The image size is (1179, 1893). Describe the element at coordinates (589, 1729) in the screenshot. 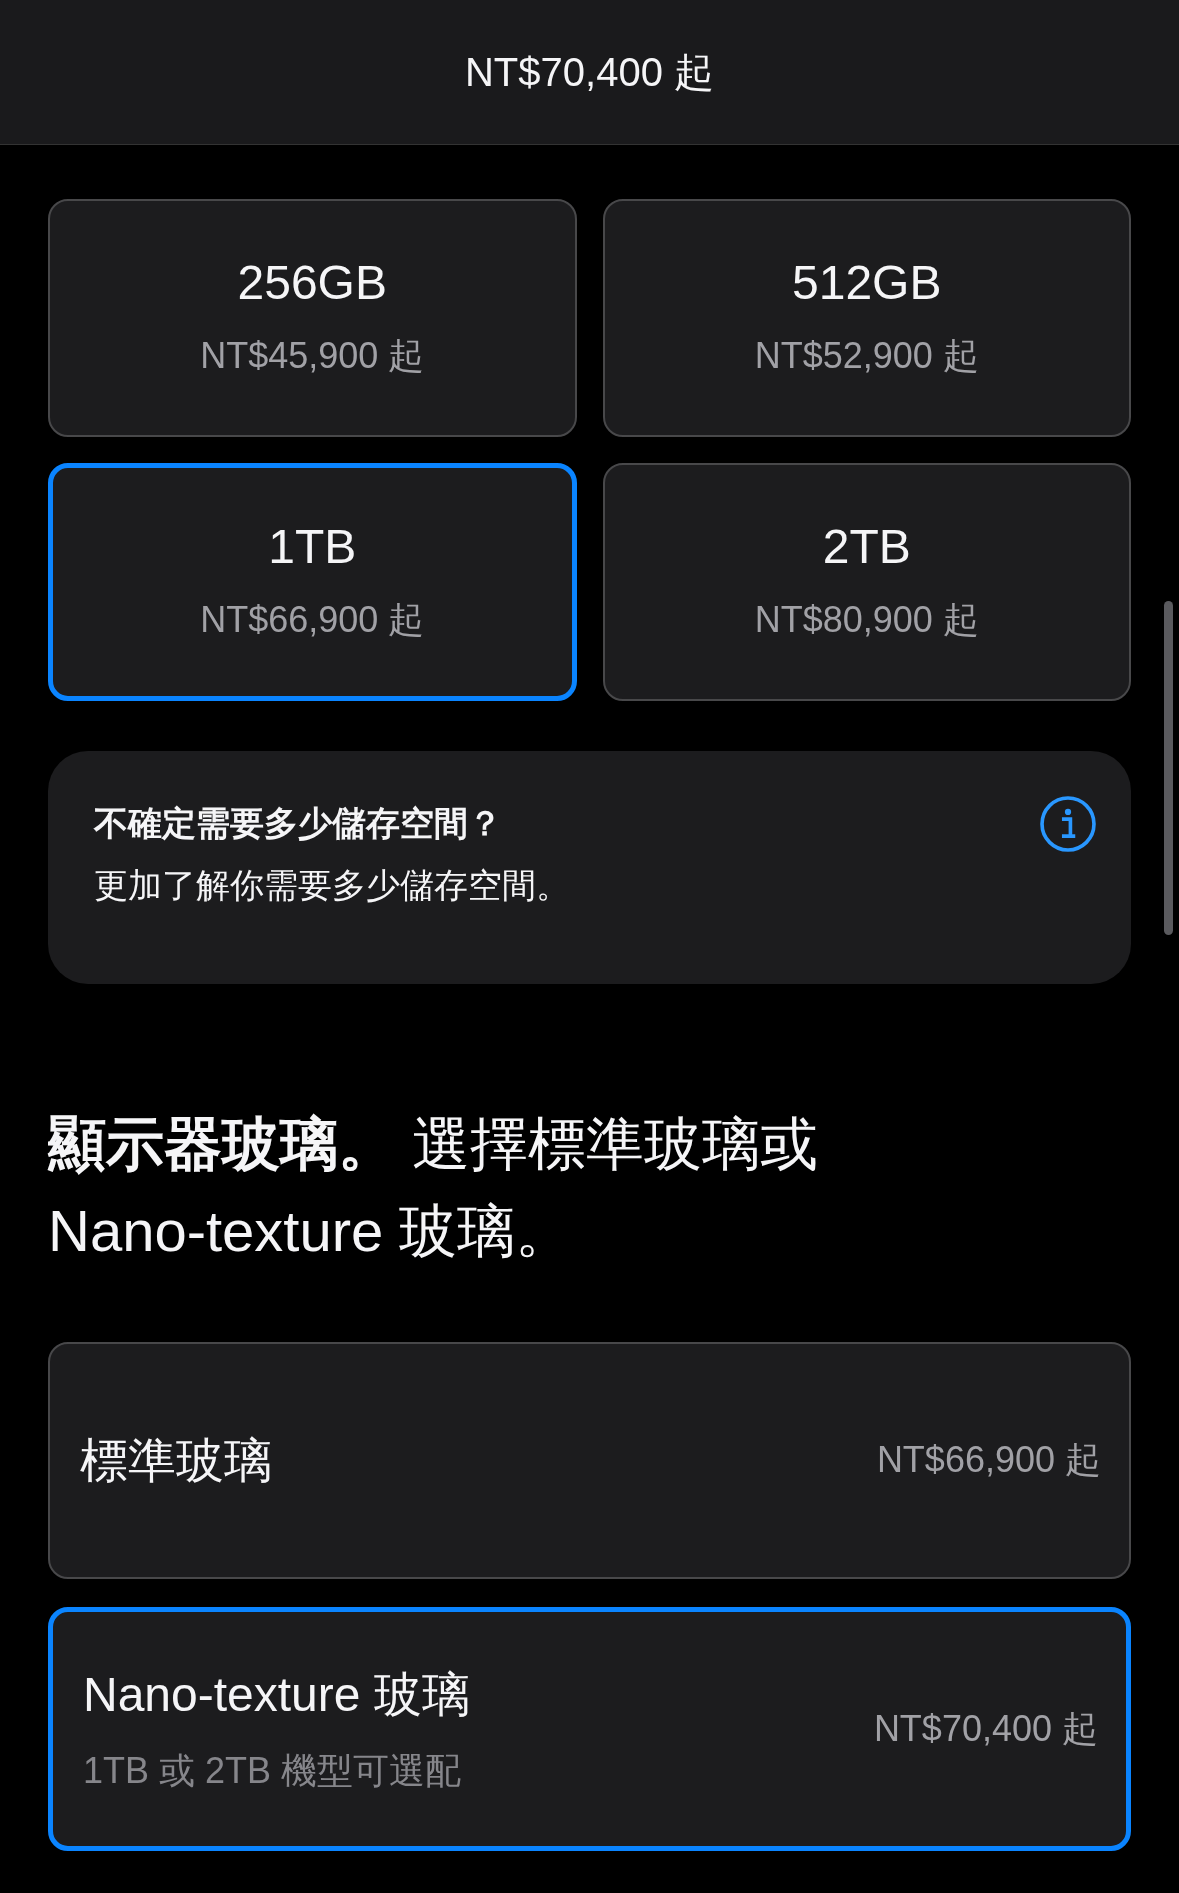

I see `glass-option: Nano-texture 玻璃 1TB 或 2TB 機型可選配 NT$70,400 起` at that location.